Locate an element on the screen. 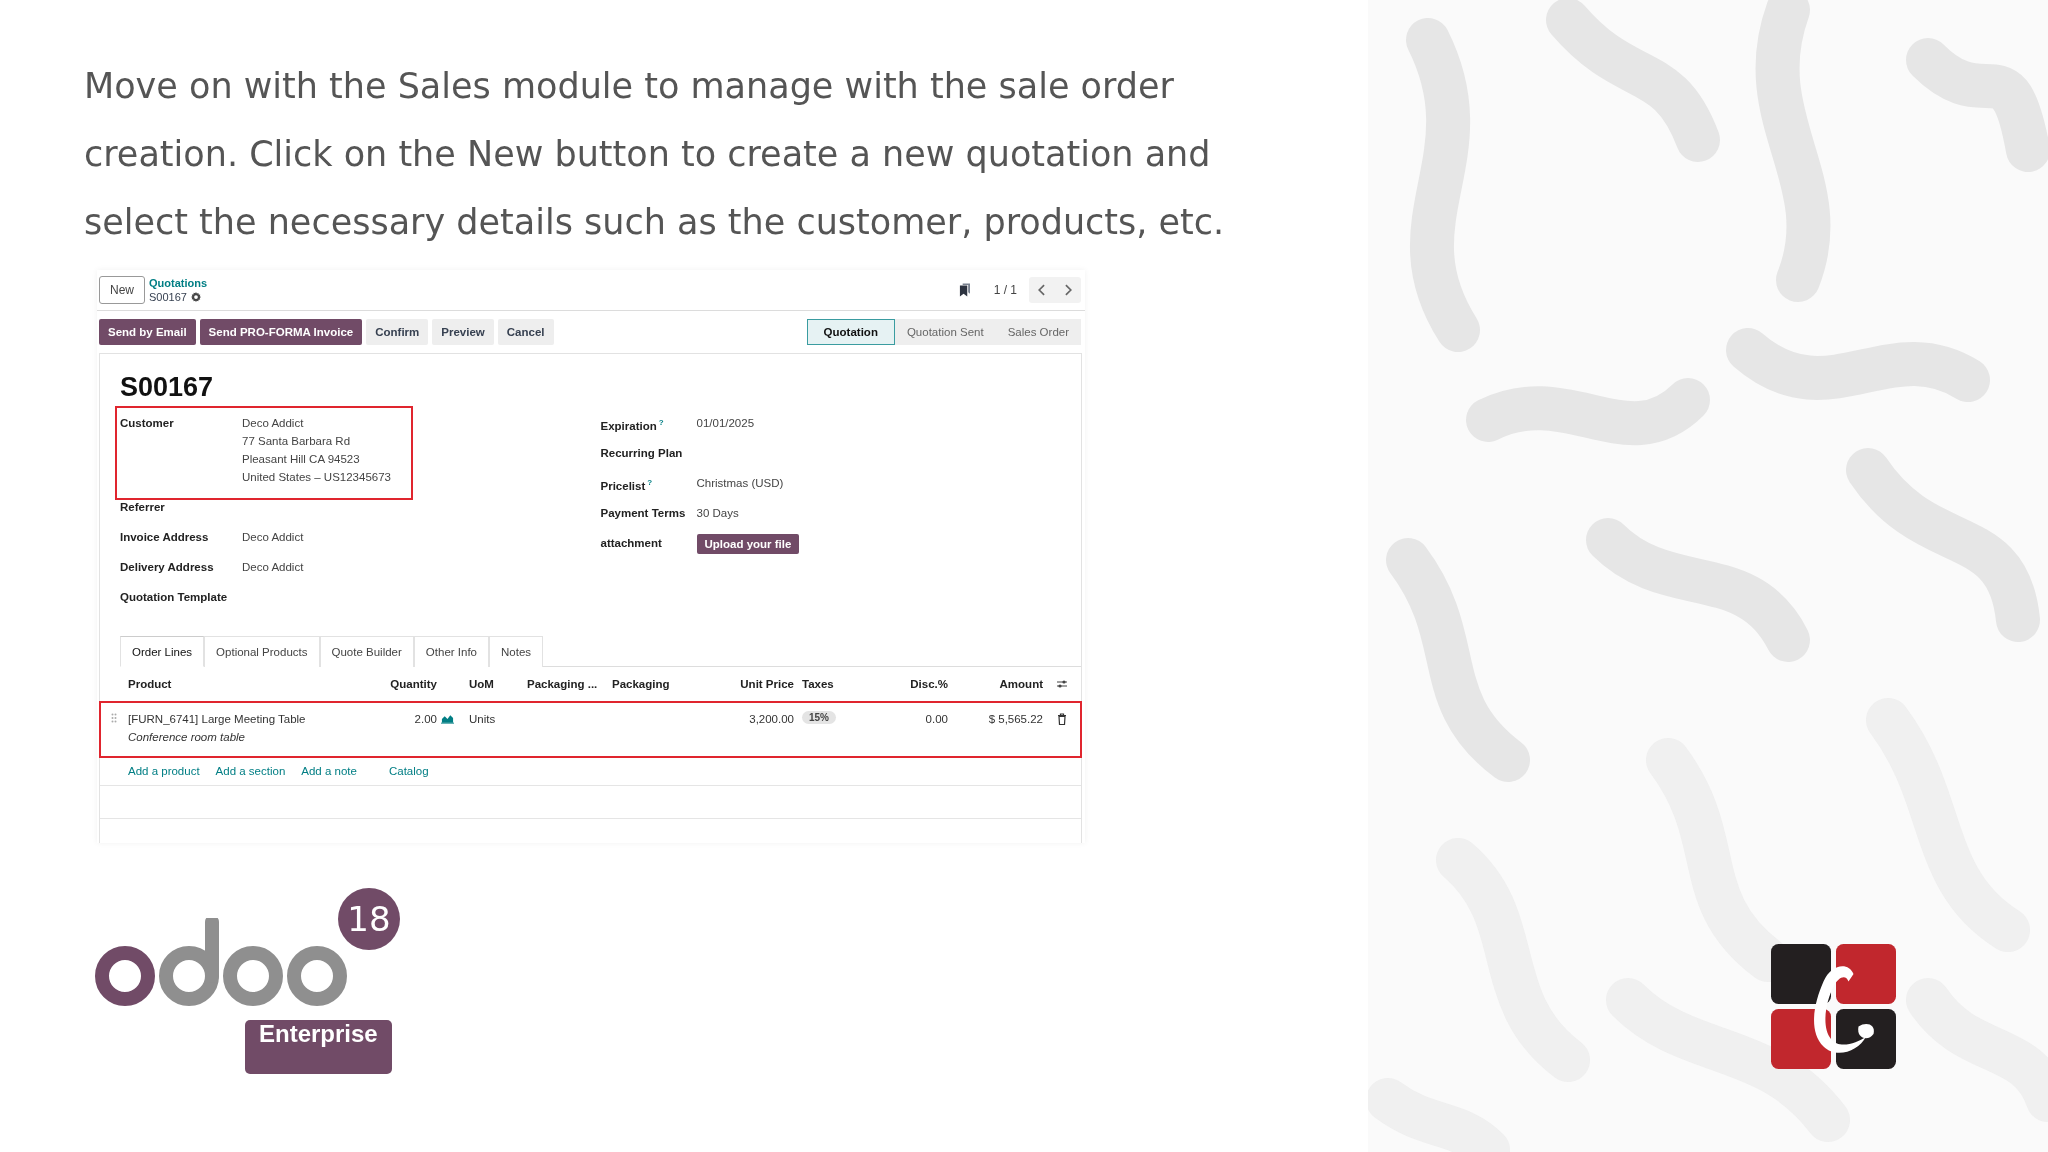 The width and height of the screenshot is (2048, 1152). add-line-link: Add a note is located at coordinates (329, 771).